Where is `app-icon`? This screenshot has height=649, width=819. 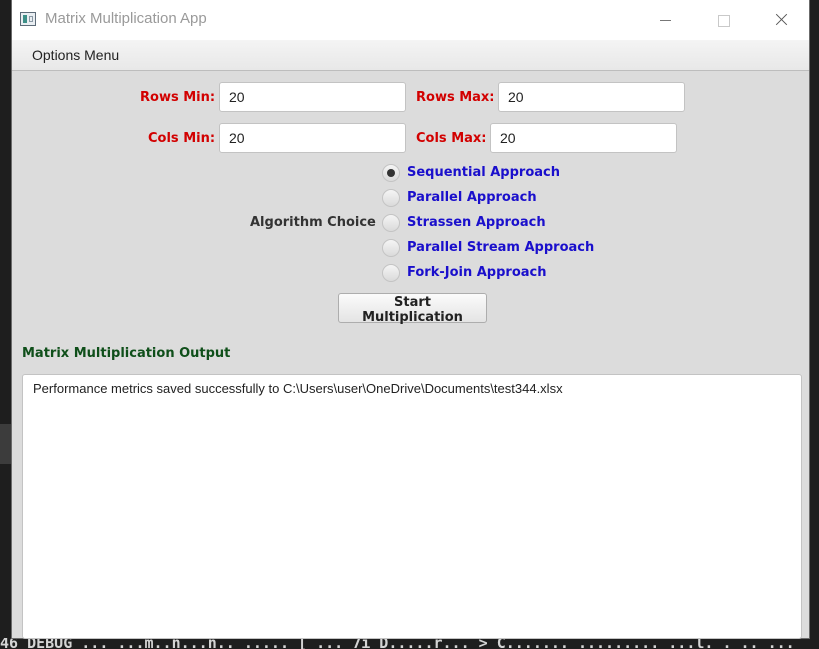 app-icon is located at coordinates (28, 19).